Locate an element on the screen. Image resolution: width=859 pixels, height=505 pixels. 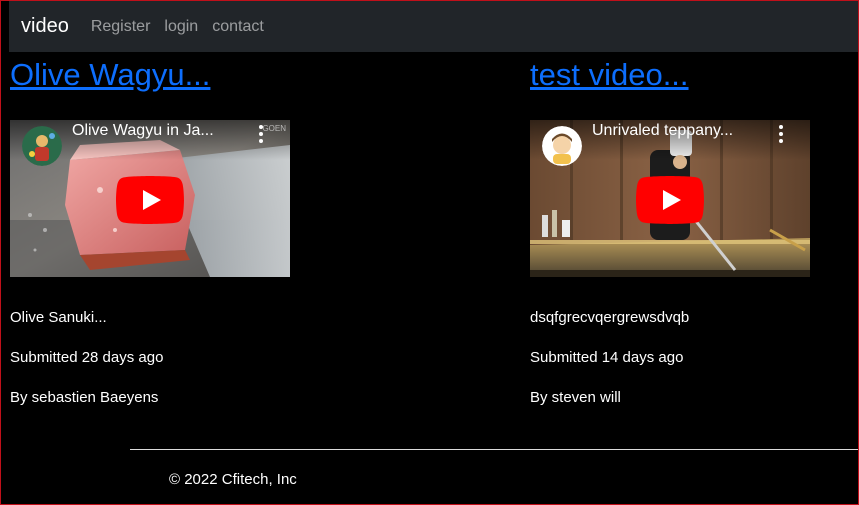
video-author: By steven will is located at coordinates (575, 397).